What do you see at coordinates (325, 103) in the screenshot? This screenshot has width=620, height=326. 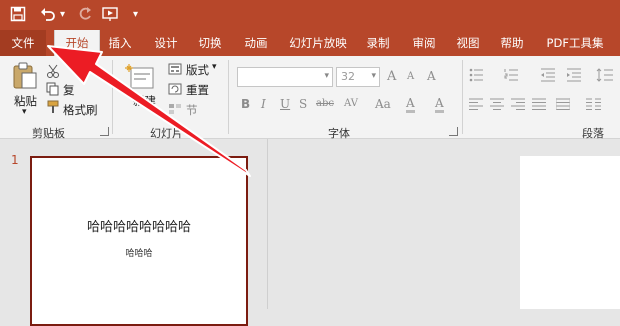 I see `strikethrough-button: abc` at bounding box center [325, 103].